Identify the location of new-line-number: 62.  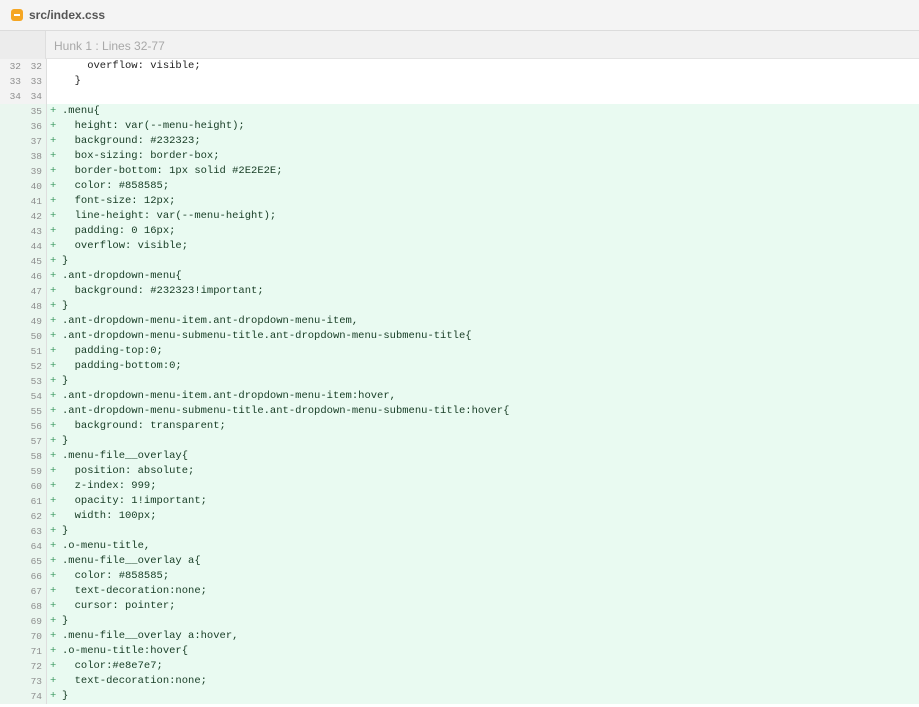
(36, 516).